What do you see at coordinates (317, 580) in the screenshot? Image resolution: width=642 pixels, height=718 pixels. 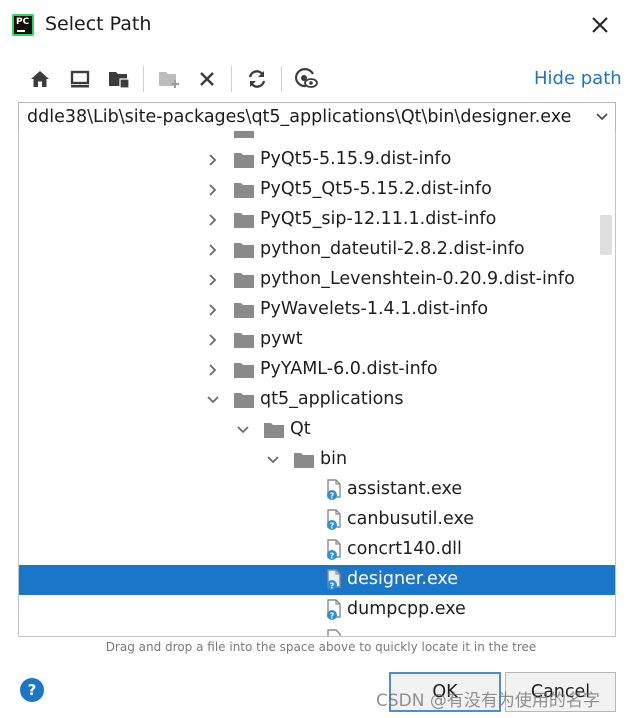 I see `tree-row-file: ? designer.exe` at bounding box center [317, 580].